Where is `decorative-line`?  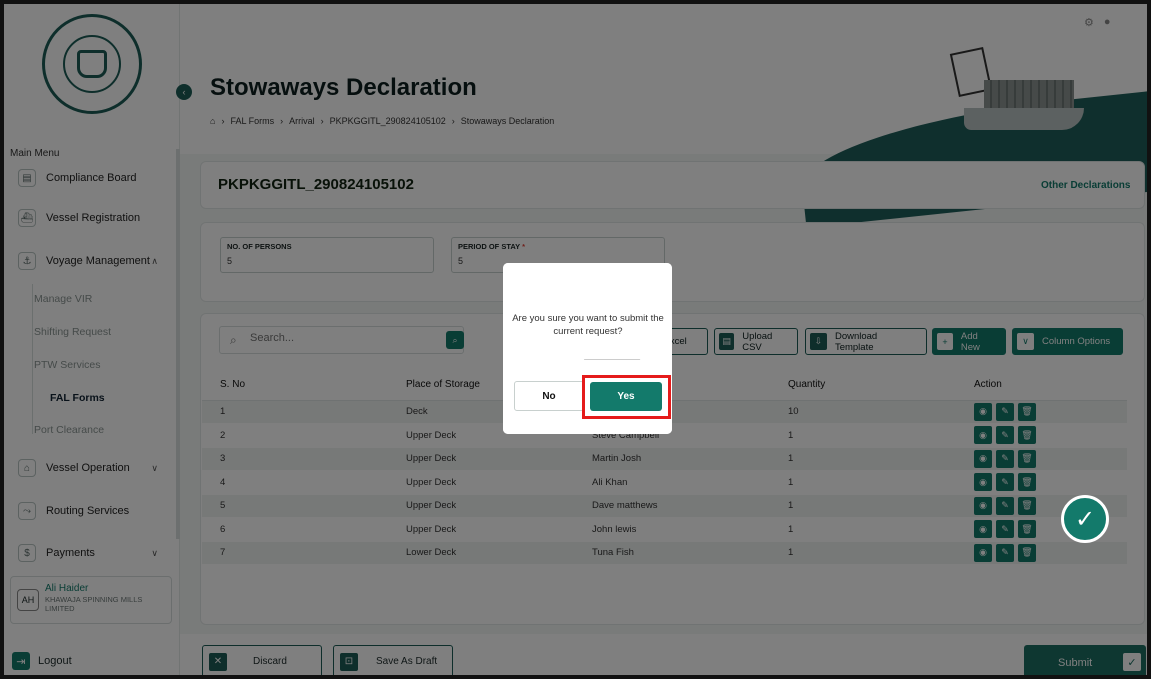 decorative-line is located at coordinates (617, 351).